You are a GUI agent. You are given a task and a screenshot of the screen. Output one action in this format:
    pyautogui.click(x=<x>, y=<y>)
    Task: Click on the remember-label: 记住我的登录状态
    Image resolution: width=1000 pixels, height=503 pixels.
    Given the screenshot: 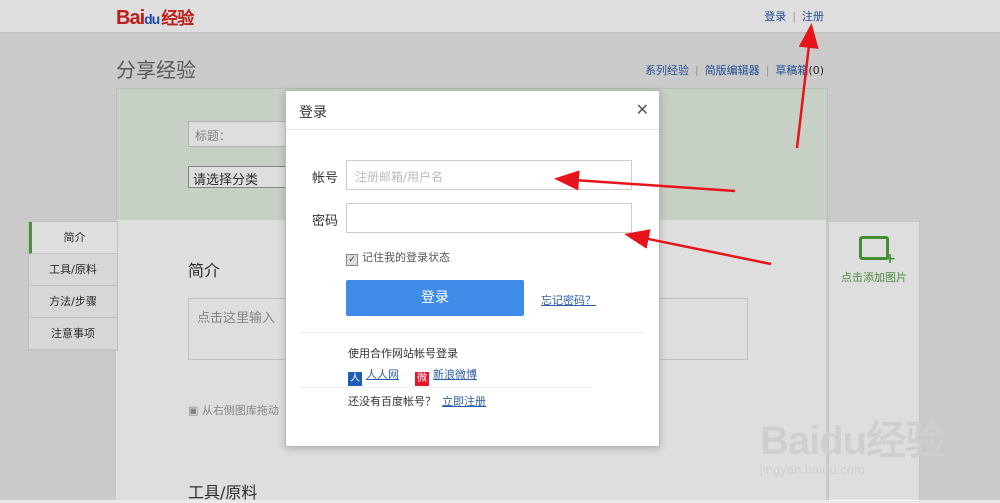 What is the action you would take?
    pyautogui.click(x=406, y=257)
    